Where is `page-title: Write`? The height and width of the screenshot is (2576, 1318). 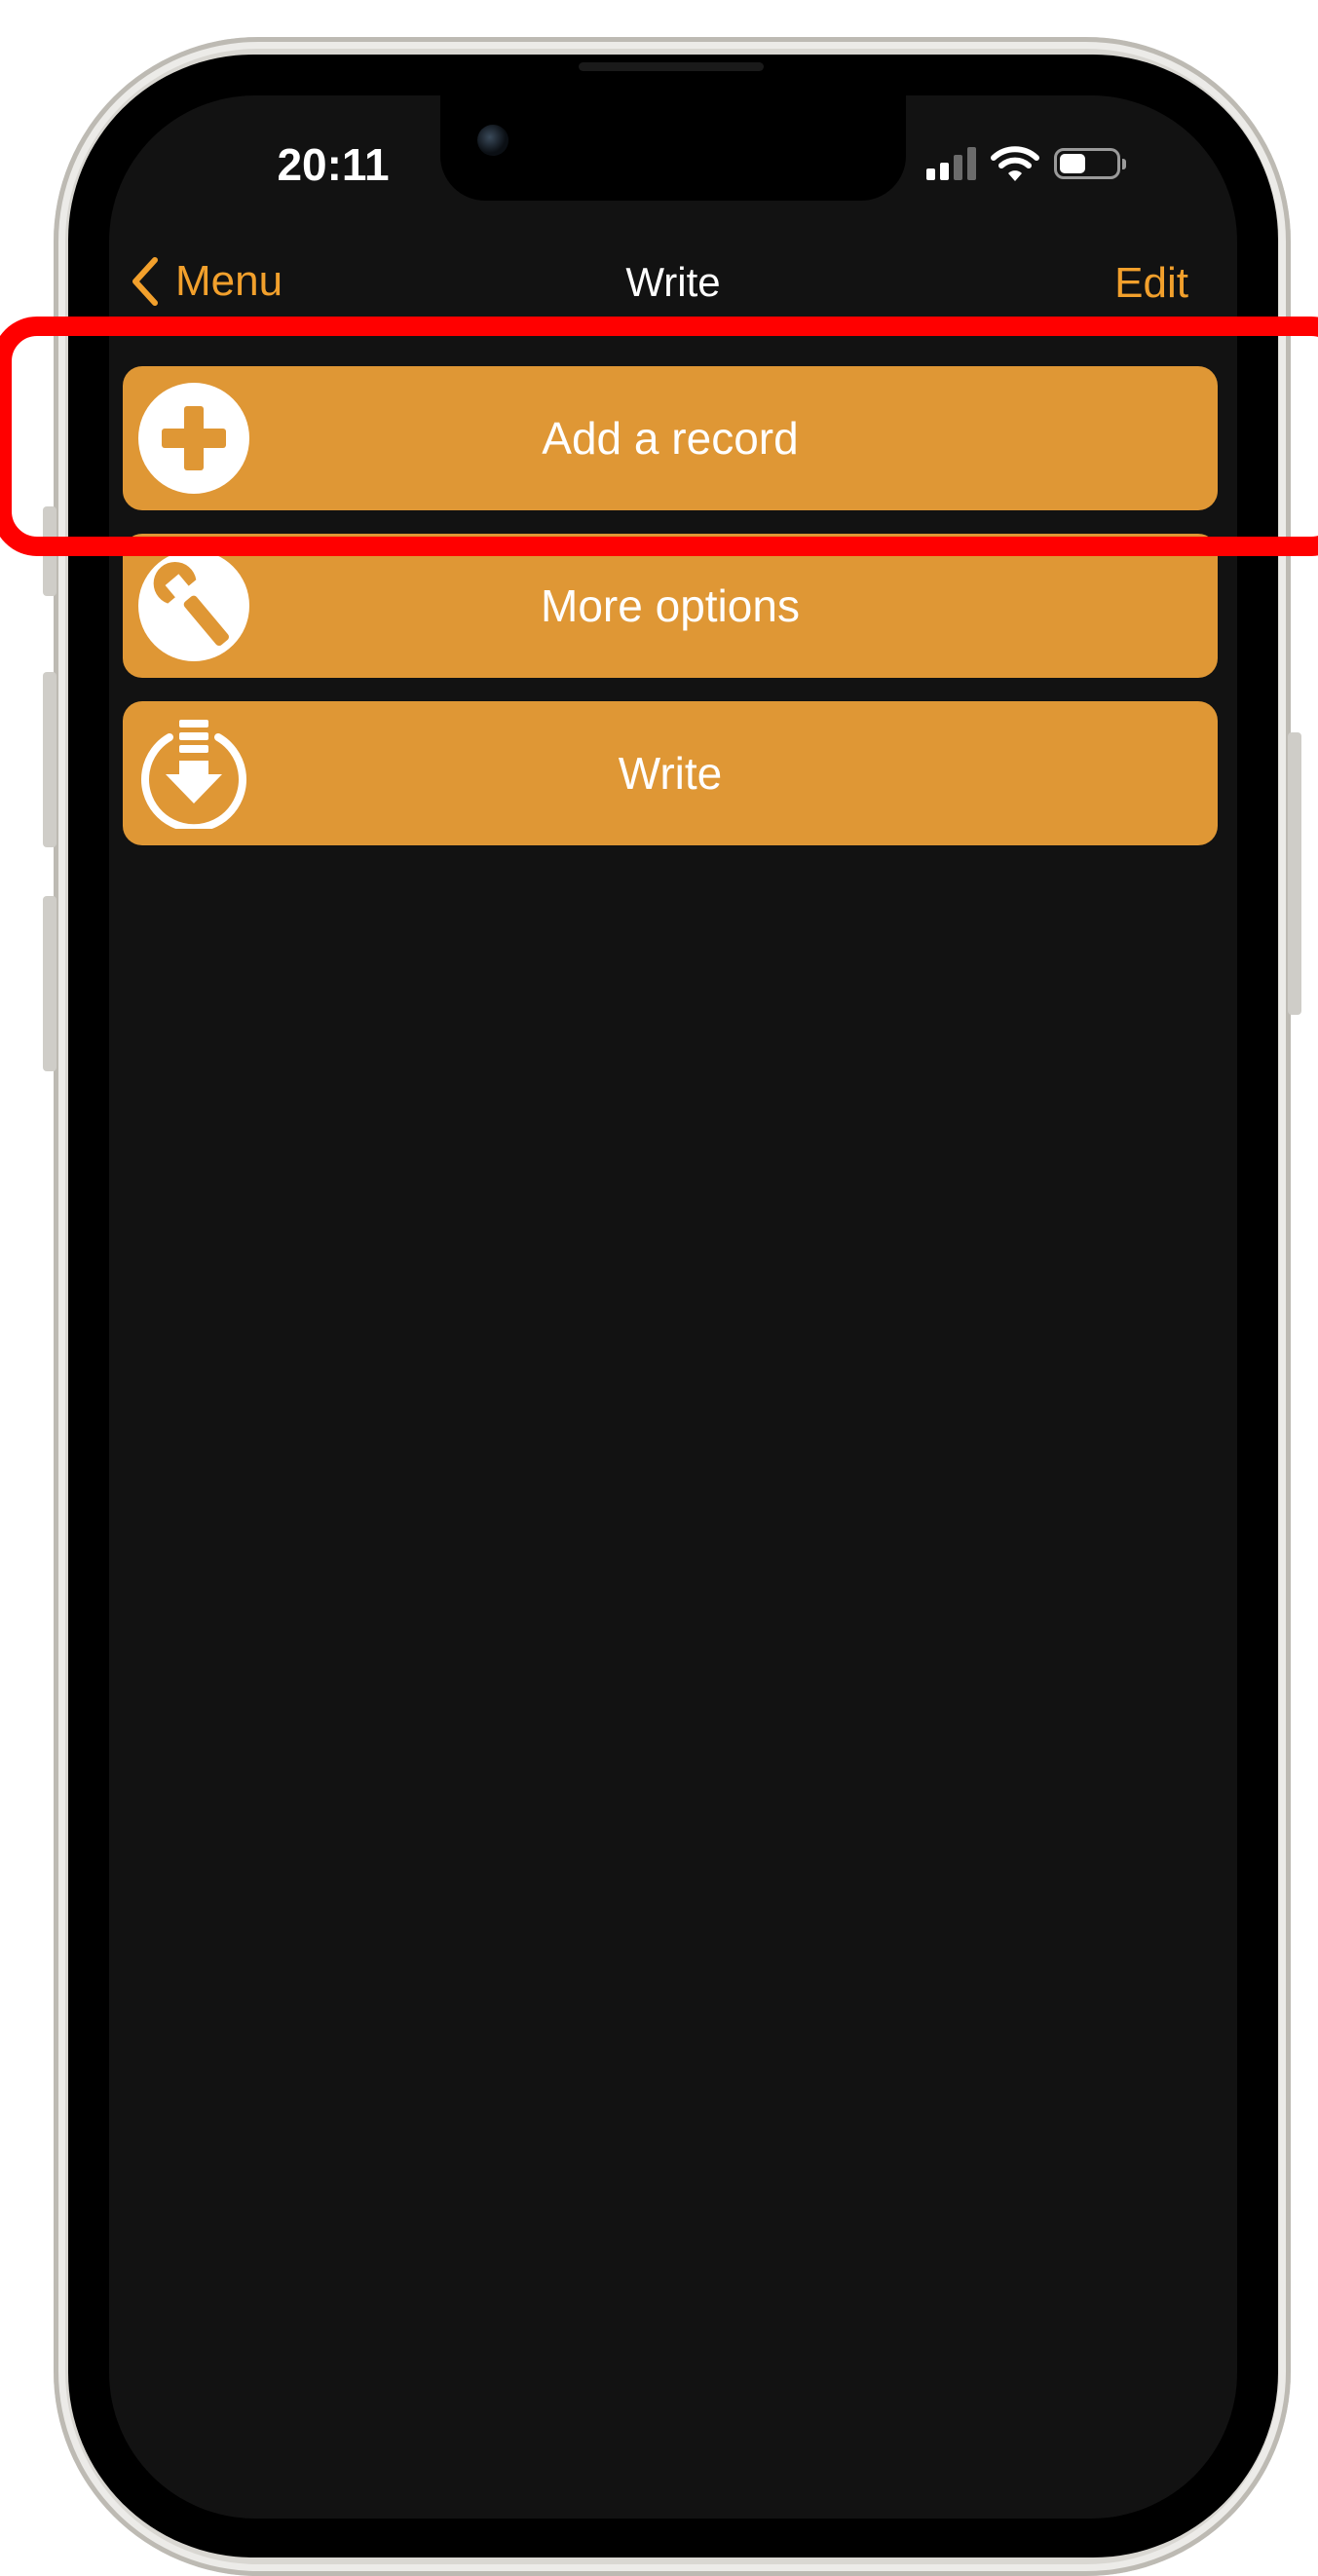 page-title: Write is located at coordinates (673, 282).